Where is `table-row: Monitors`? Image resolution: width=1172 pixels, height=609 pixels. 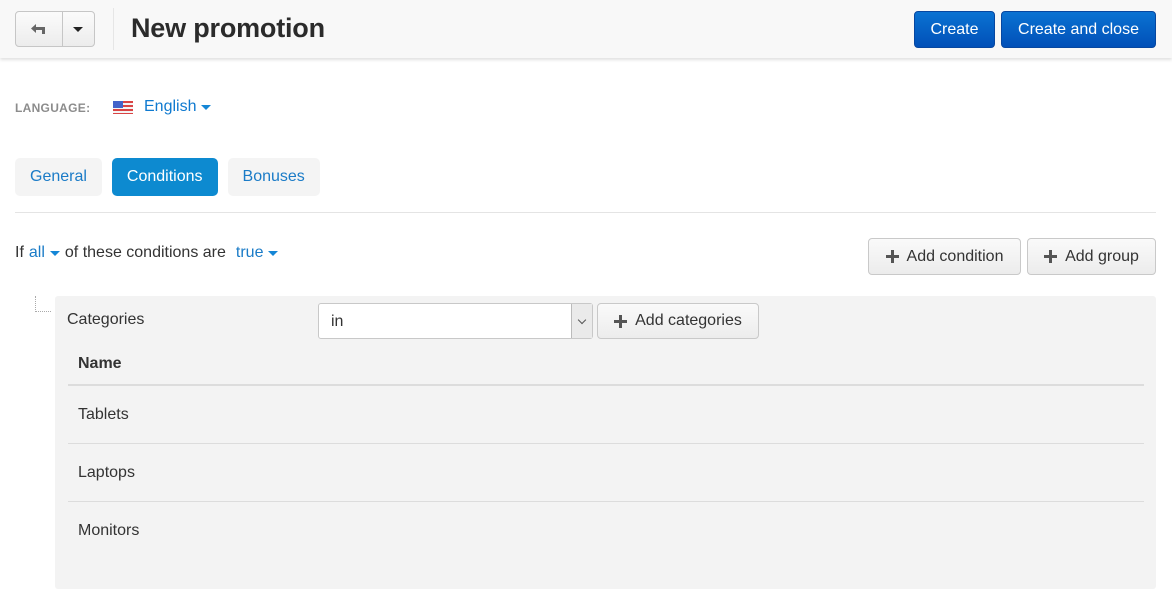 table-row: Monitors is located at coordinates (109, 530).